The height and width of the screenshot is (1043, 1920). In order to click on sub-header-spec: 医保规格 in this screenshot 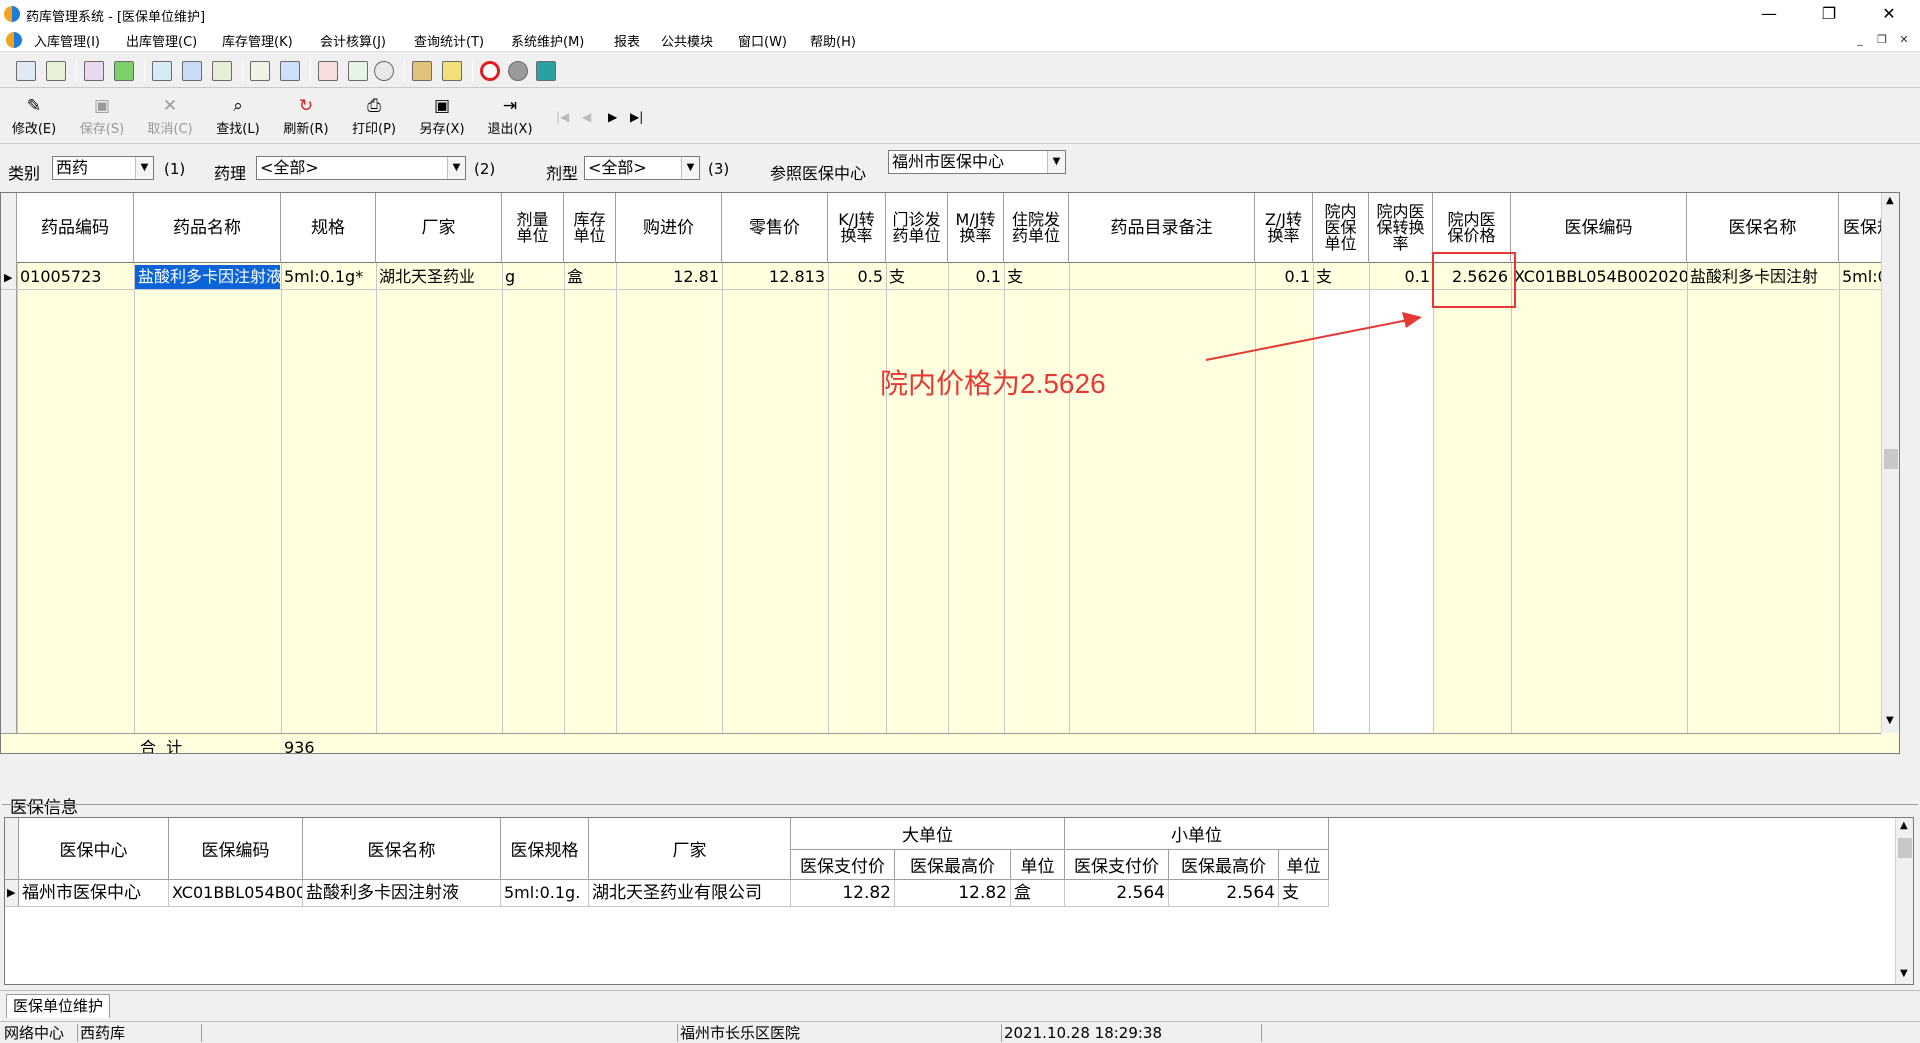, I will do `click(545, 849)`.